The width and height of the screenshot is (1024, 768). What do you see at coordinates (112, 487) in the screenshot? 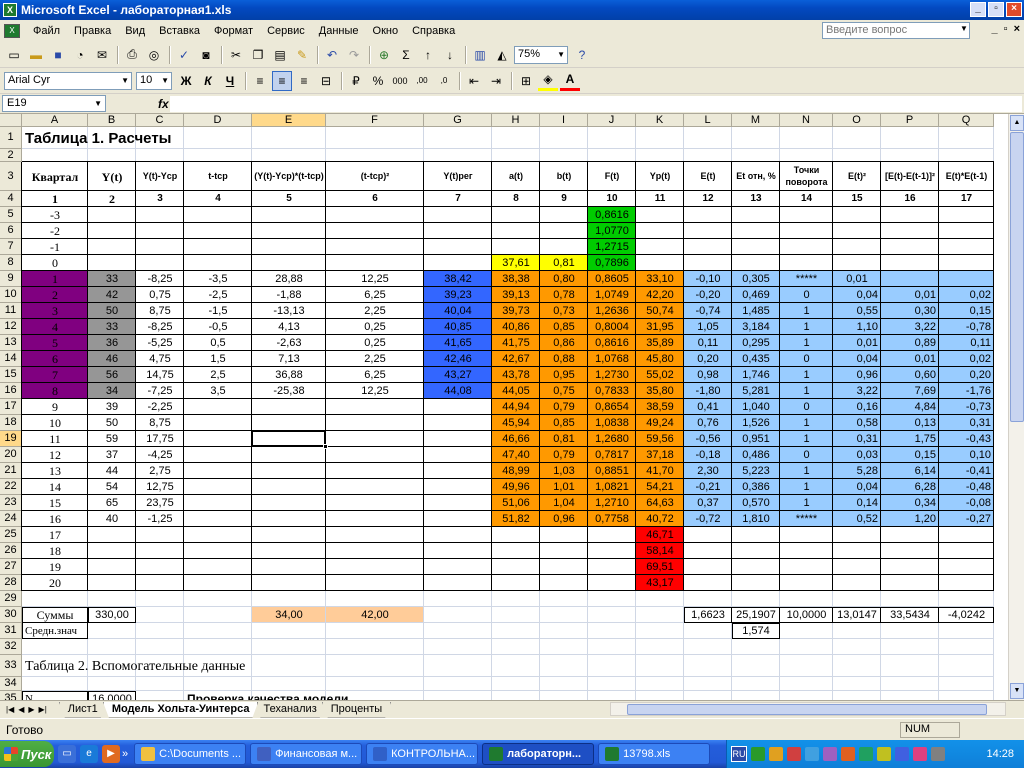
I see `cell-B22: 54` at bounding box center [112, 487].